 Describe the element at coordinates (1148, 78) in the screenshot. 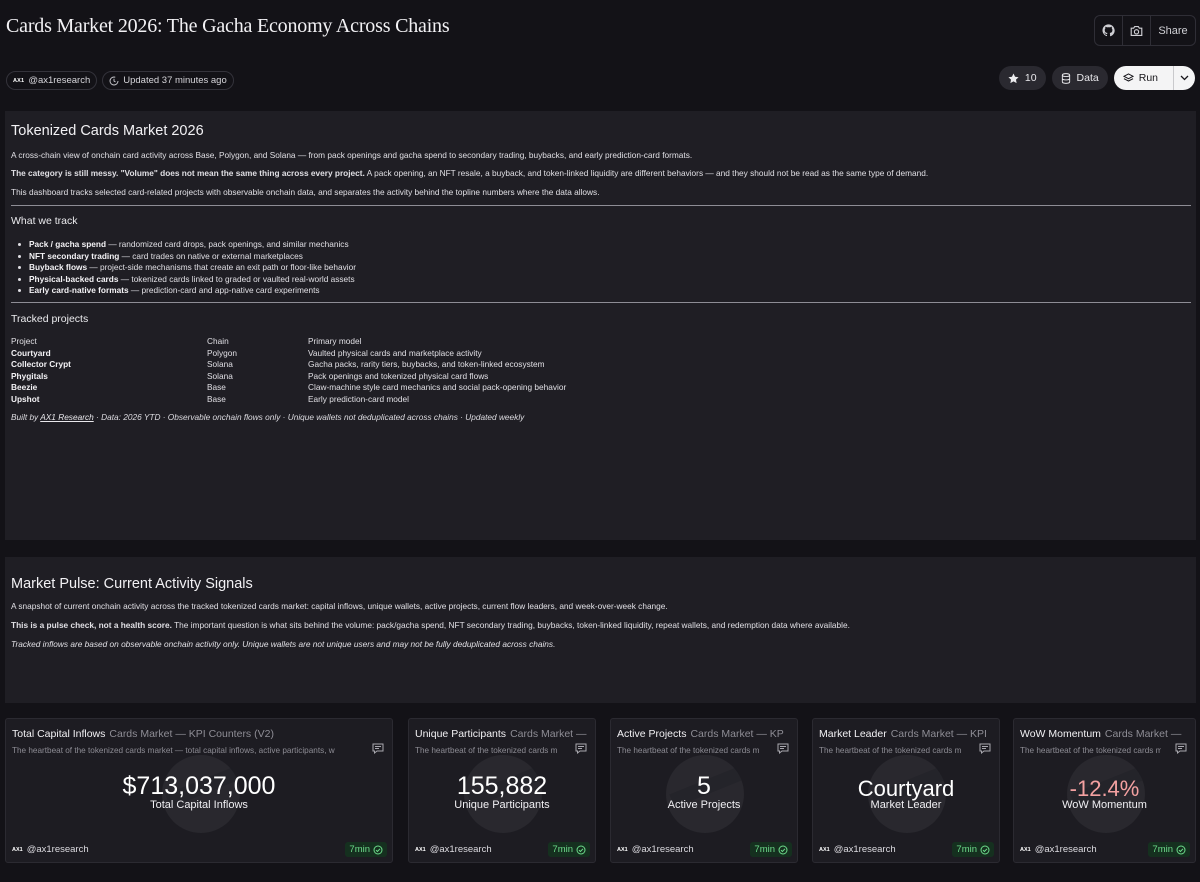

I see `run-label: Run` at that location.